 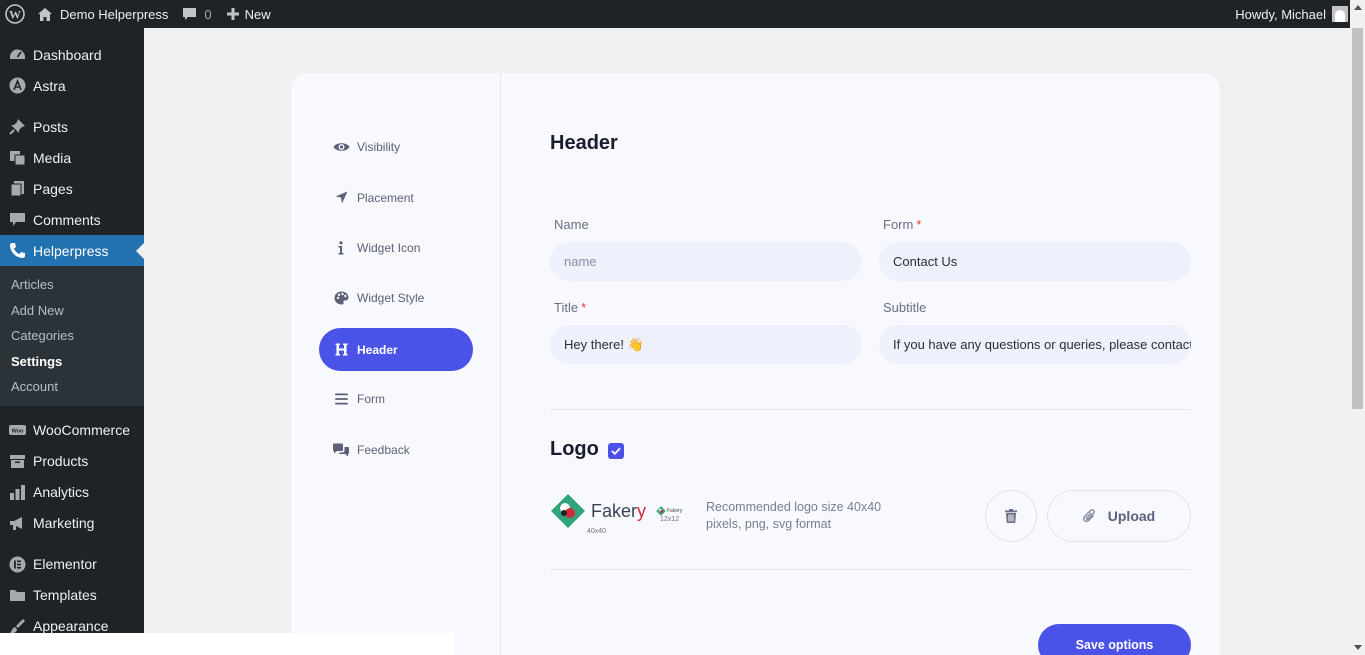 I want to click on footer-strip, so click(x=227, y=644).